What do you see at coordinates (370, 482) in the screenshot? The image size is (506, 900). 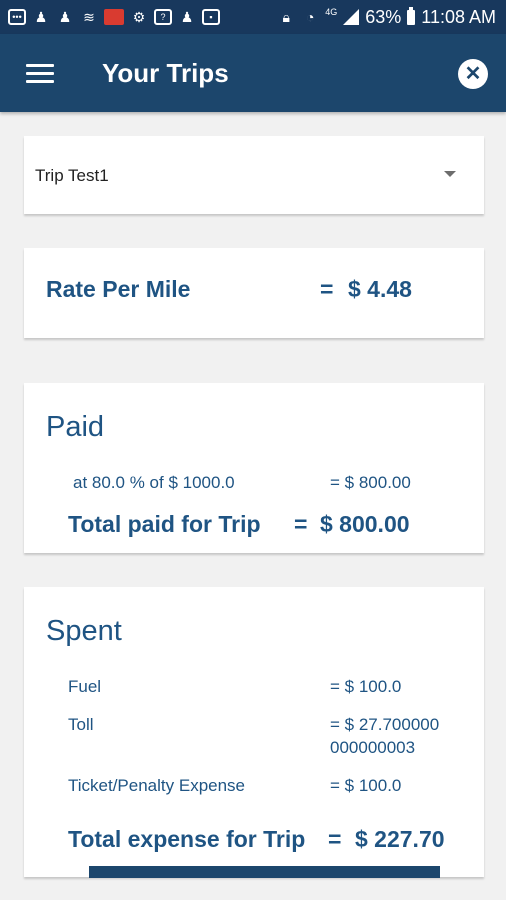 I see `paid-detail-value: = $ 800.00` at bounding box center [370, 482].